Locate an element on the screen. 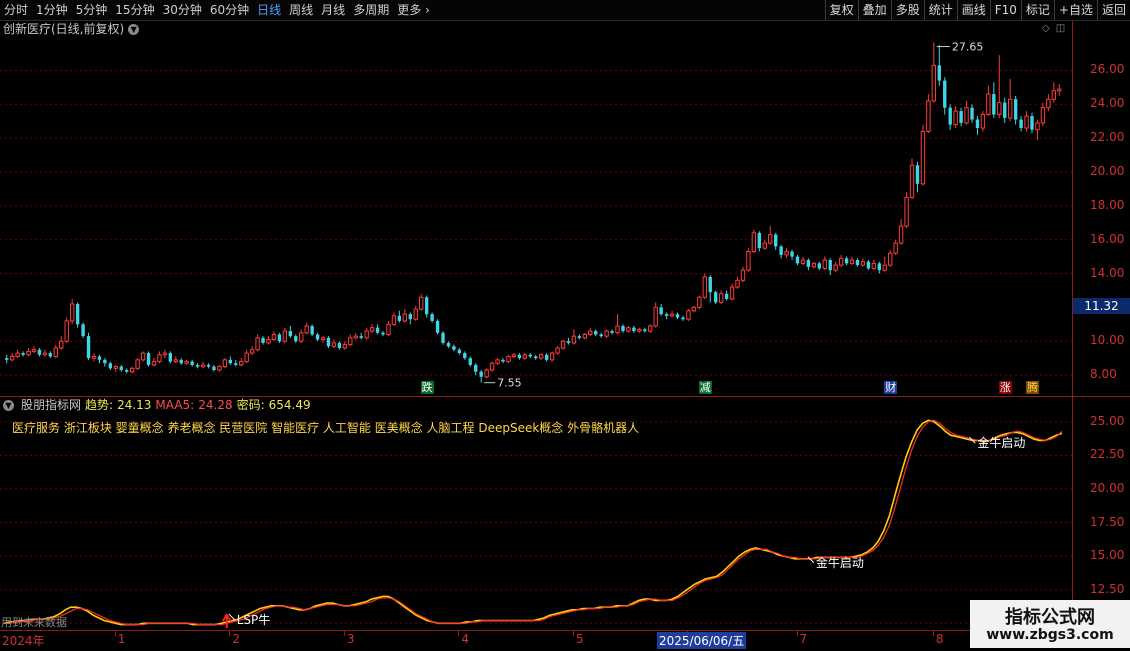 This screenshot has height=651, width=1130. period-tab-8: 月线 is located at coordinates (333, 10).